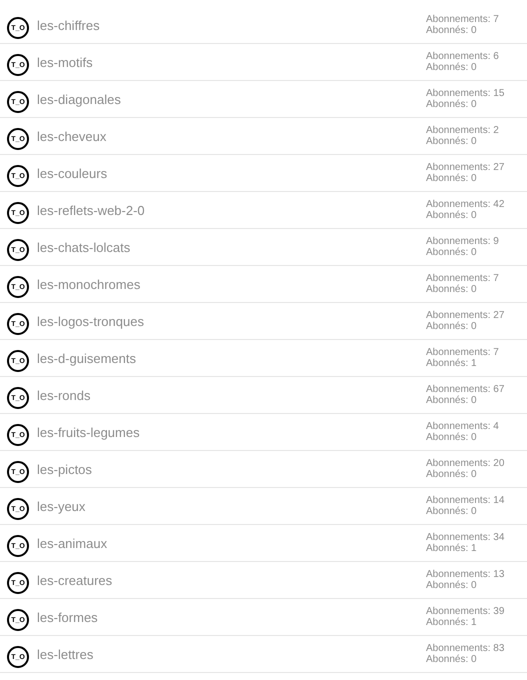 This screenshot has width=527, height=680. What do you see at coordinates (463, 56) in the screenshot?
I see `subscriptions-count: Abonnements: 6` at bounding box center [463, 56].